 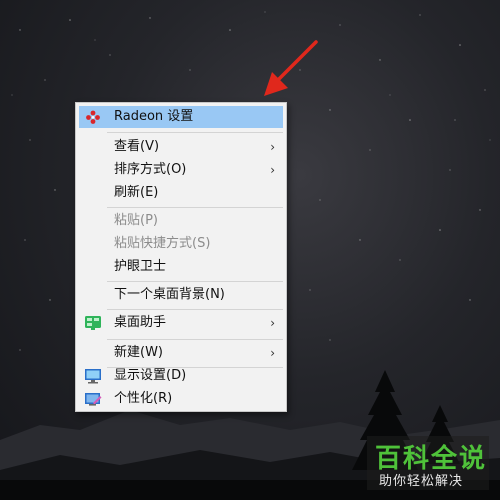 What do you see at coordinates (169, 294) in the screenshot?
I see `menu-item-label: 下一个桌面背景(N)` at bounding box center [169, 294].